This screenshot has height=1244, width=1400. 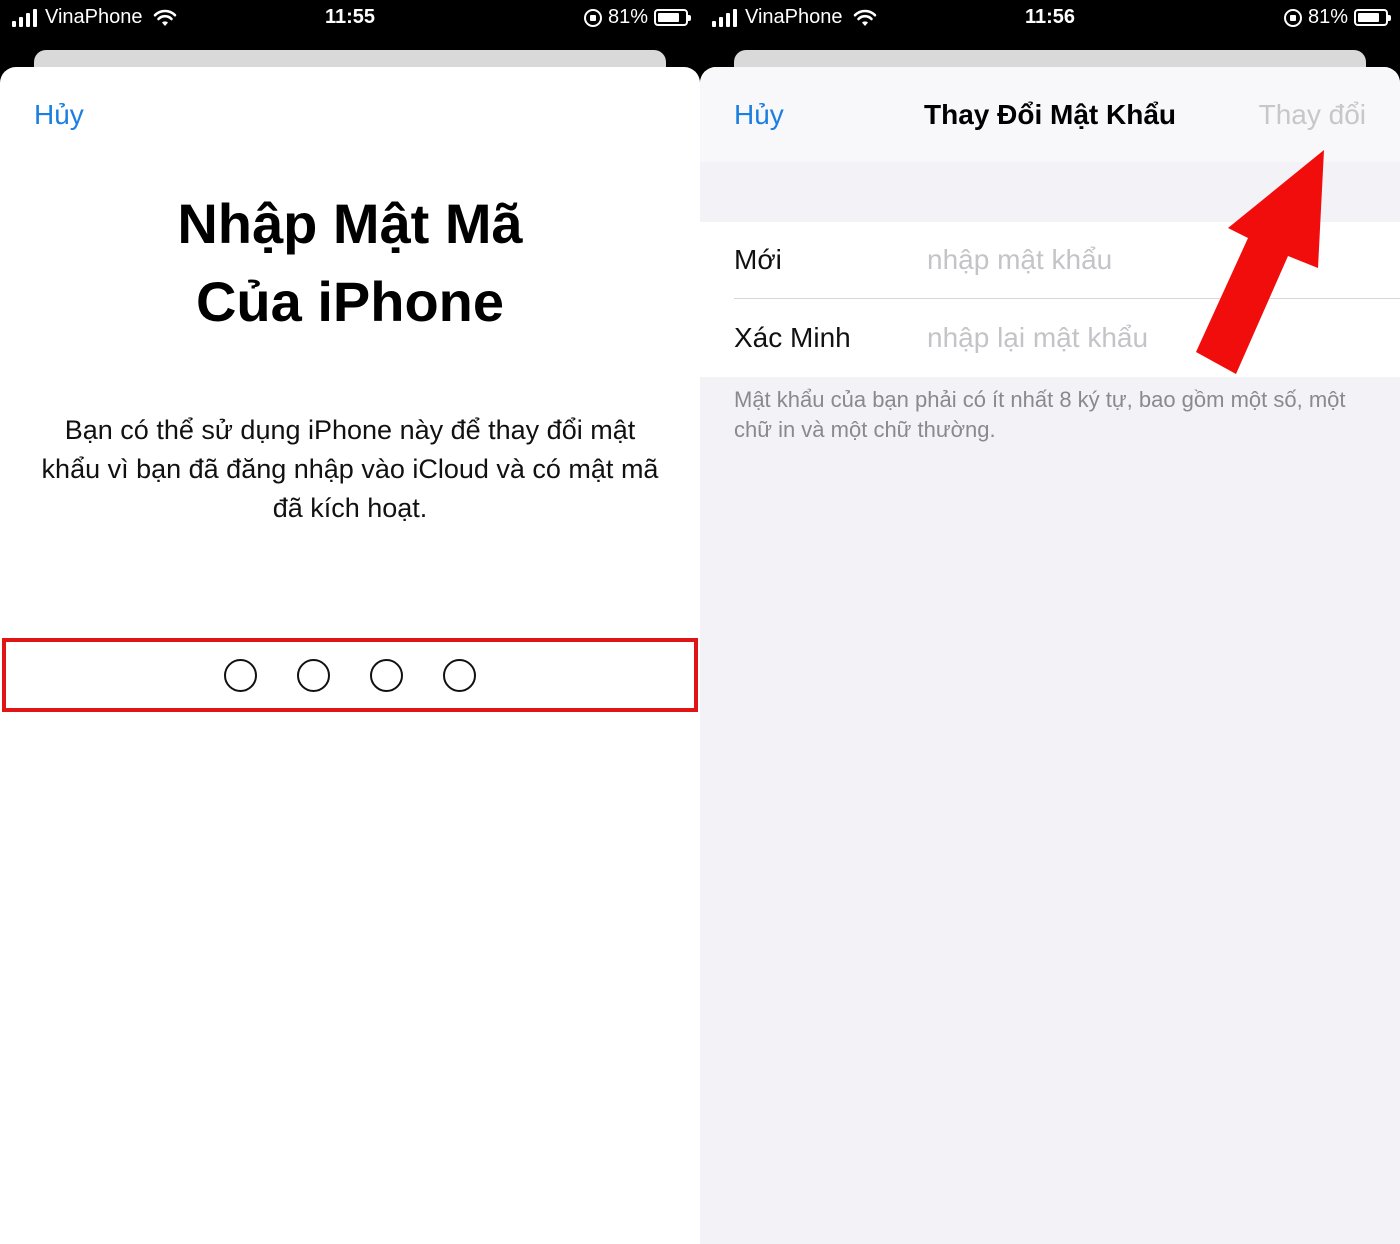 I want to click on cancel-button: Hủy, so click(x=59, y=115).